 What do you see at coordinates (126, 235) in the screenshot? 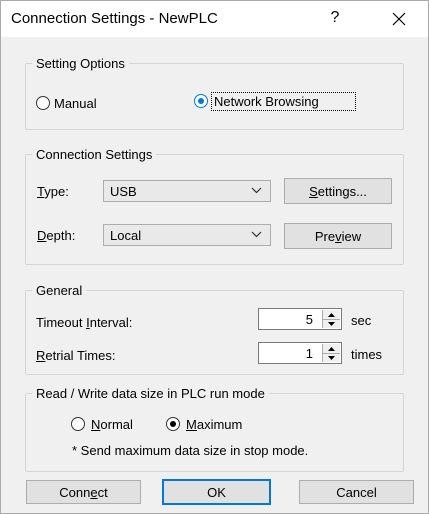
I see `depth-select-value: Local` at bounding box center [126, 235].